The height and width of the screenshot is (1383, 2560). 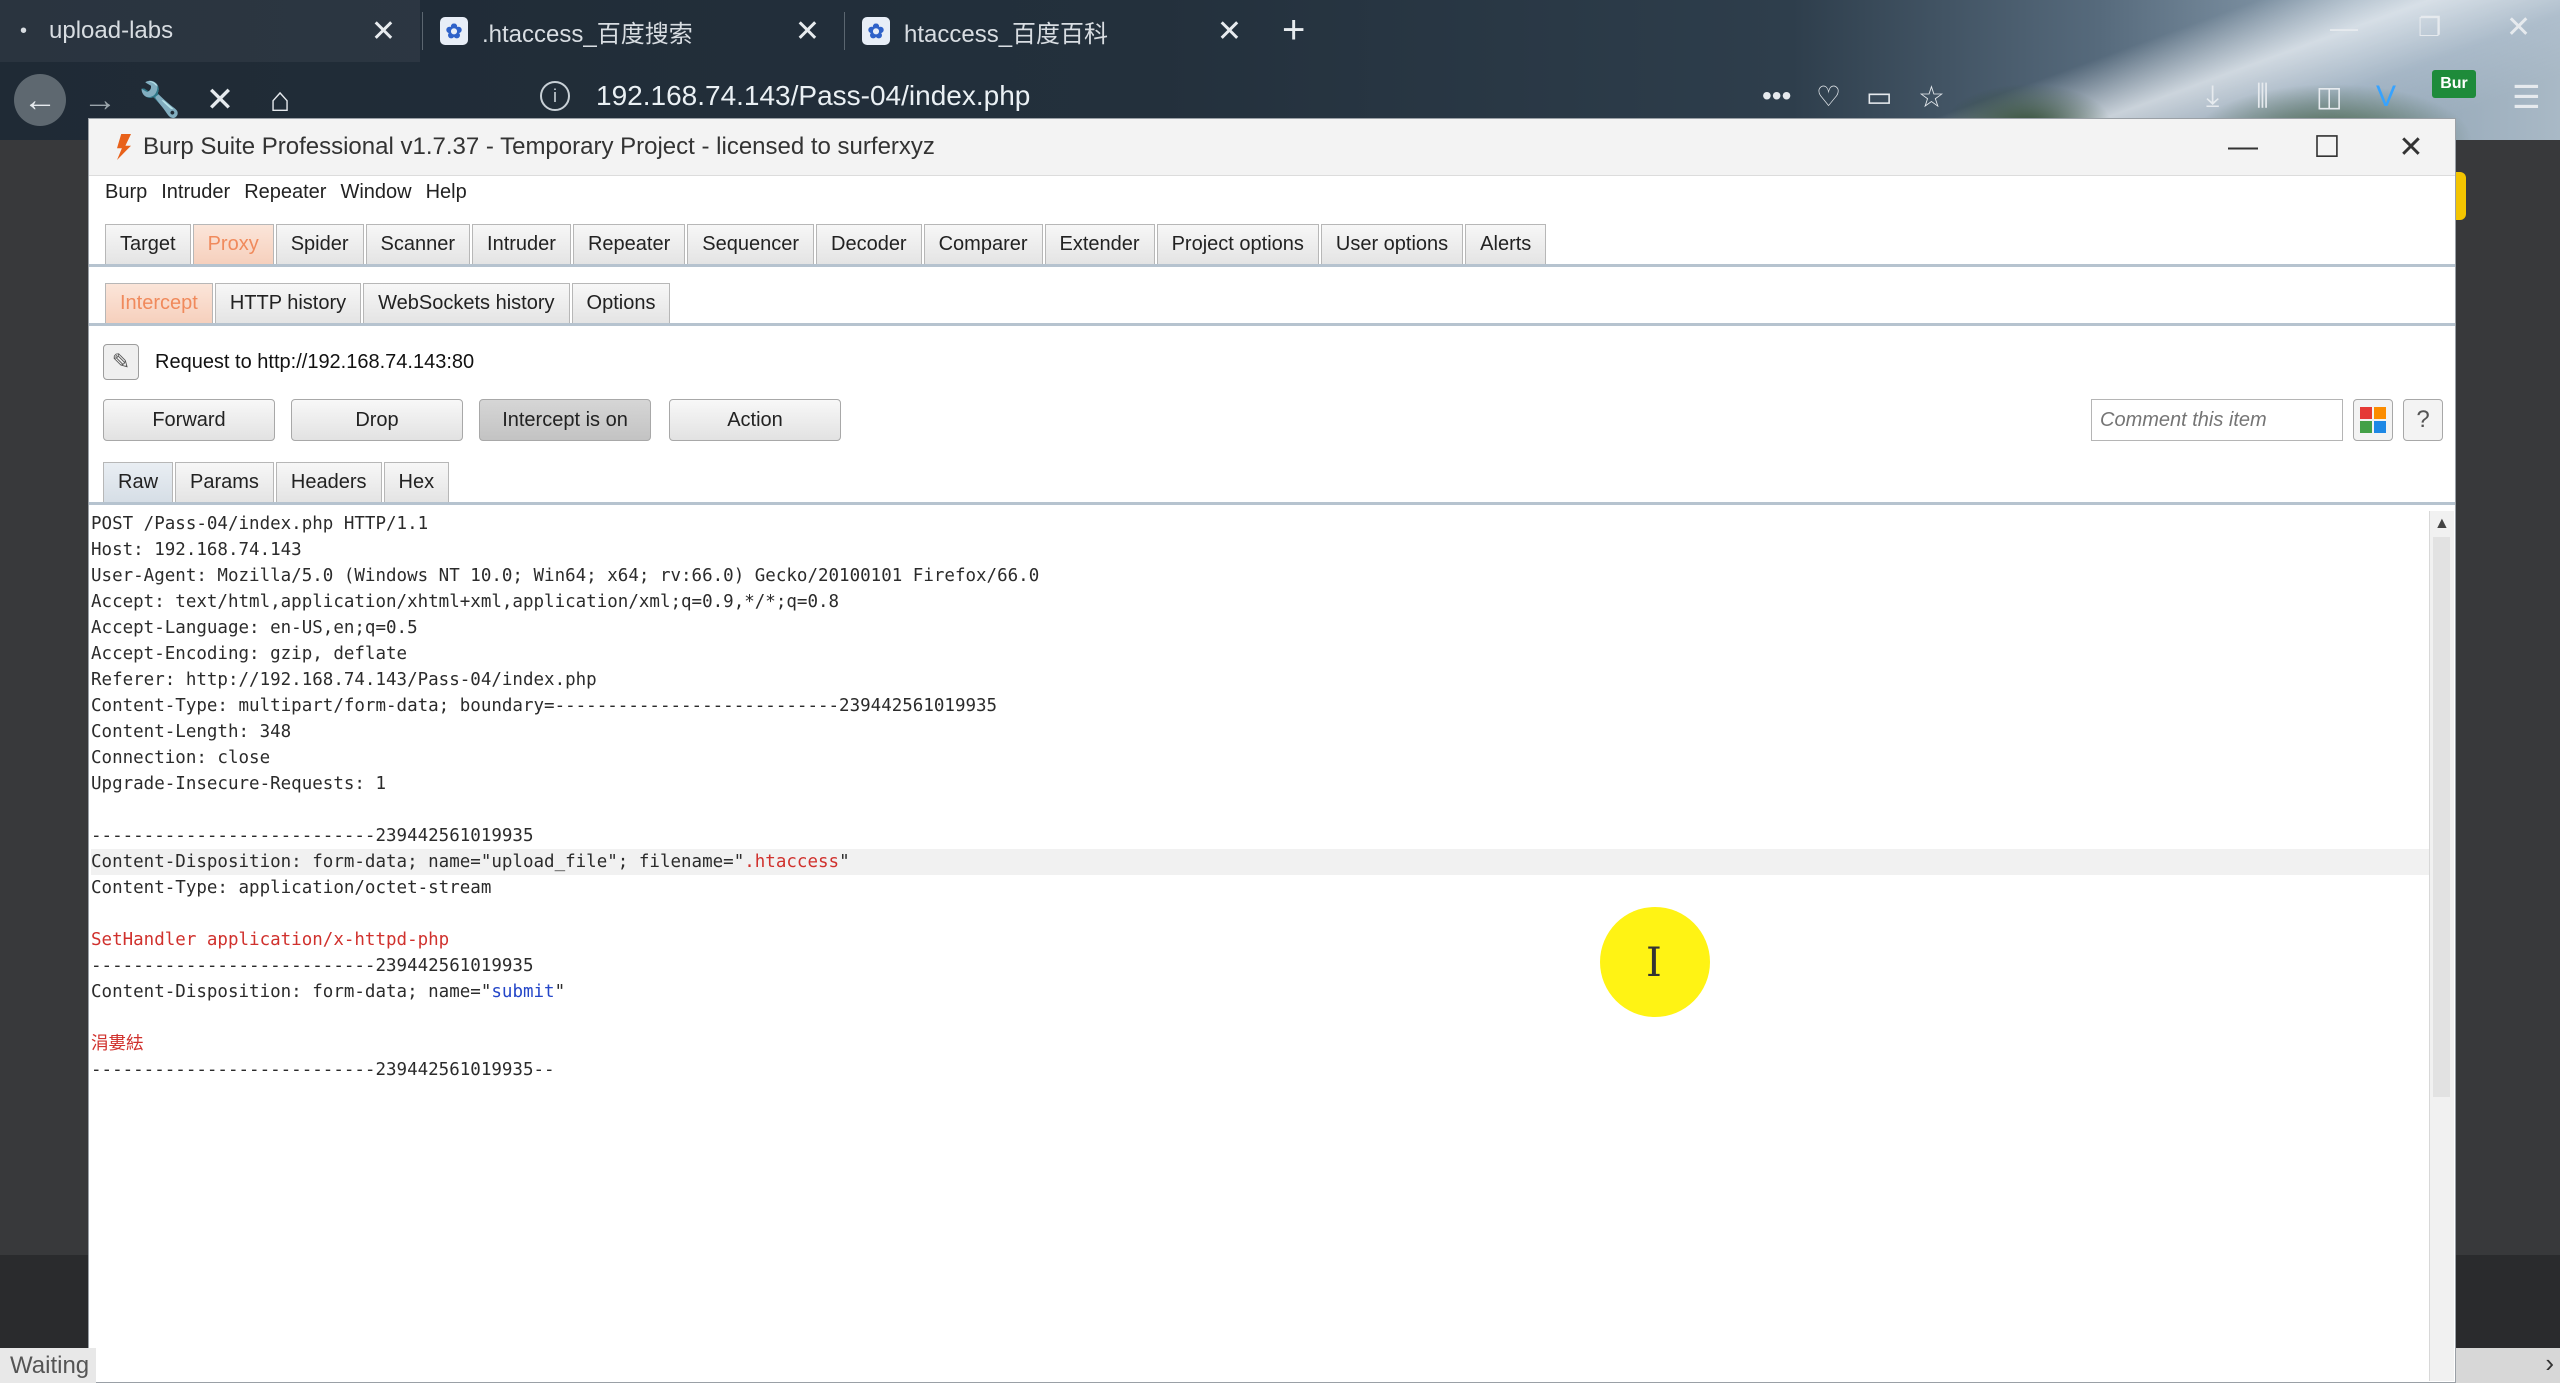 I want to click on sidebar-icon: ◫, so click(x=2329, y=96).